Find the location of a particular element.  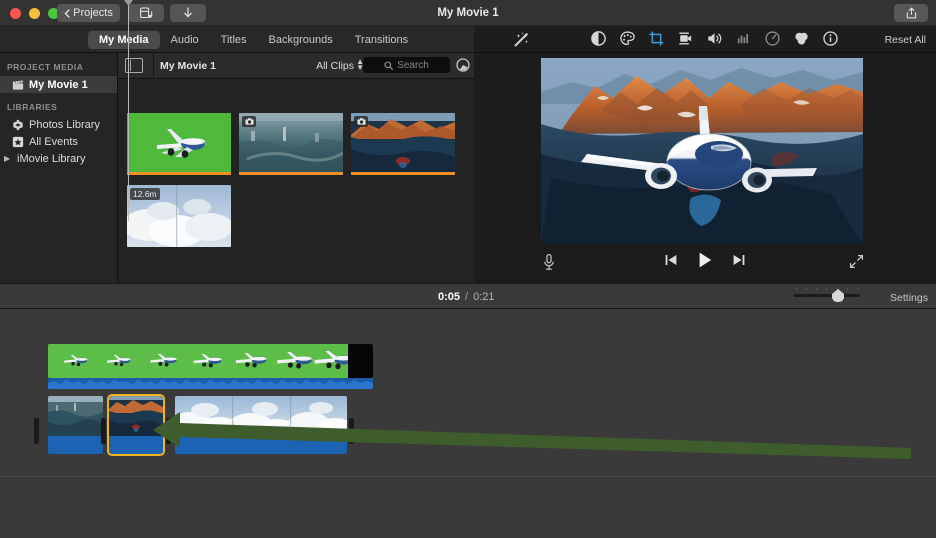

timecode-display: 0:05 / 0:21 is located at coordinates (466, 297).